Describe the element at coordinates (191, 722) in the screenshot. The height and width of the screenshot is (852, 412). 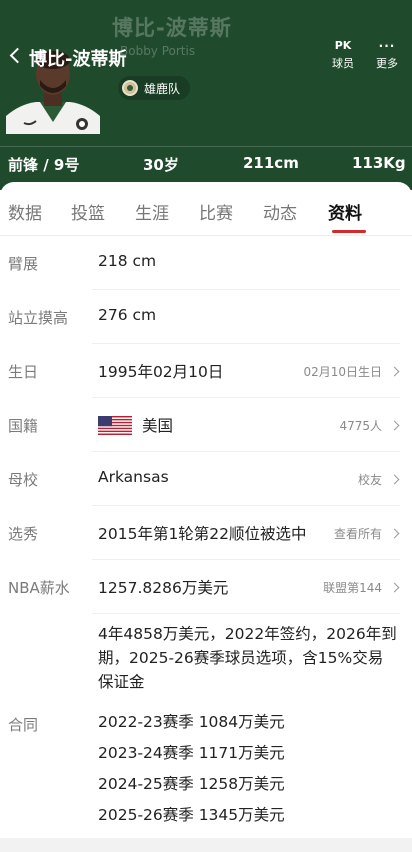
I see `contract-season: 2022-23赛季 1084万美元` at that location.